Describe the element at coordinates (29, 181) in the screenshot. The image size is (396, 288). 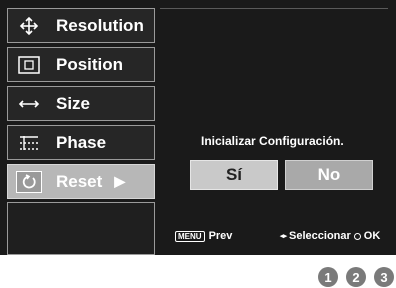
I see `reset-icon` at that location.